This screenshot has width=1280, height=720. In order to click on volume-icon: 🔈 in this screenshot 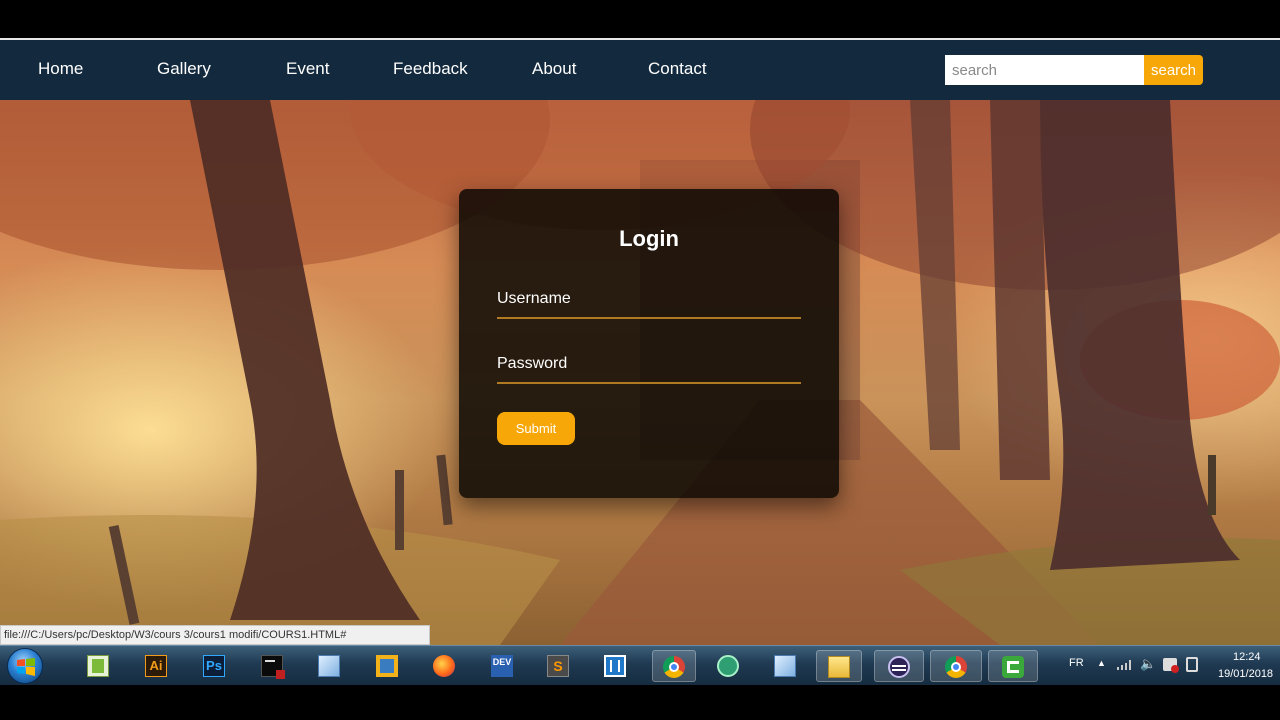, I will do `click(1148, 664)`.